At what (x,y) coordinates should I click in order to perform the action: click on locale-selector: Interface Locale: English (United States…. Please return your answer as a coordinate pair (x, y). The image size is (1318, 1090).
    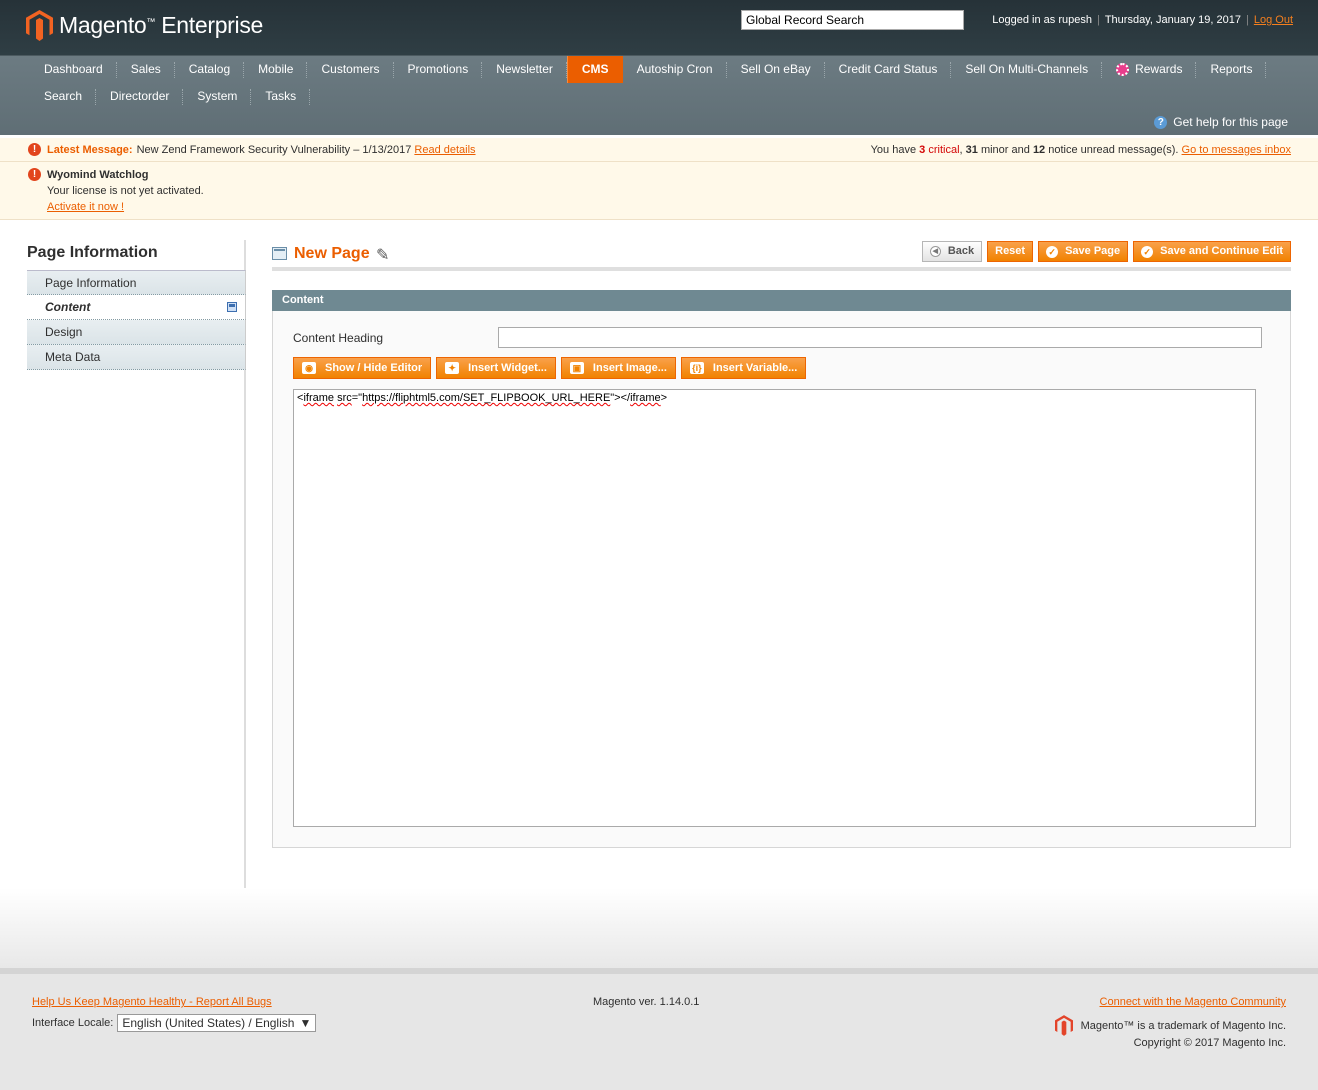
    Looking at the image, I should click on (174, 1023).